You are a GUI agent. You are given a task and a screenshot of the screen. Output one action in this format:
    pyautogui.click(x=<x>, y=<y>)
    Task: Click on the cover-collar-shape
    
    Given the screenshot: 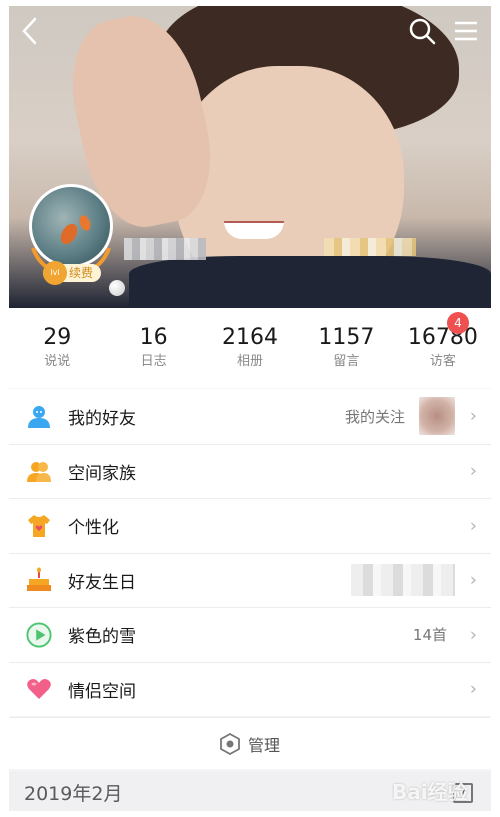 What is the action you would take?
    pyautogui.click(x=310, y=282)
    